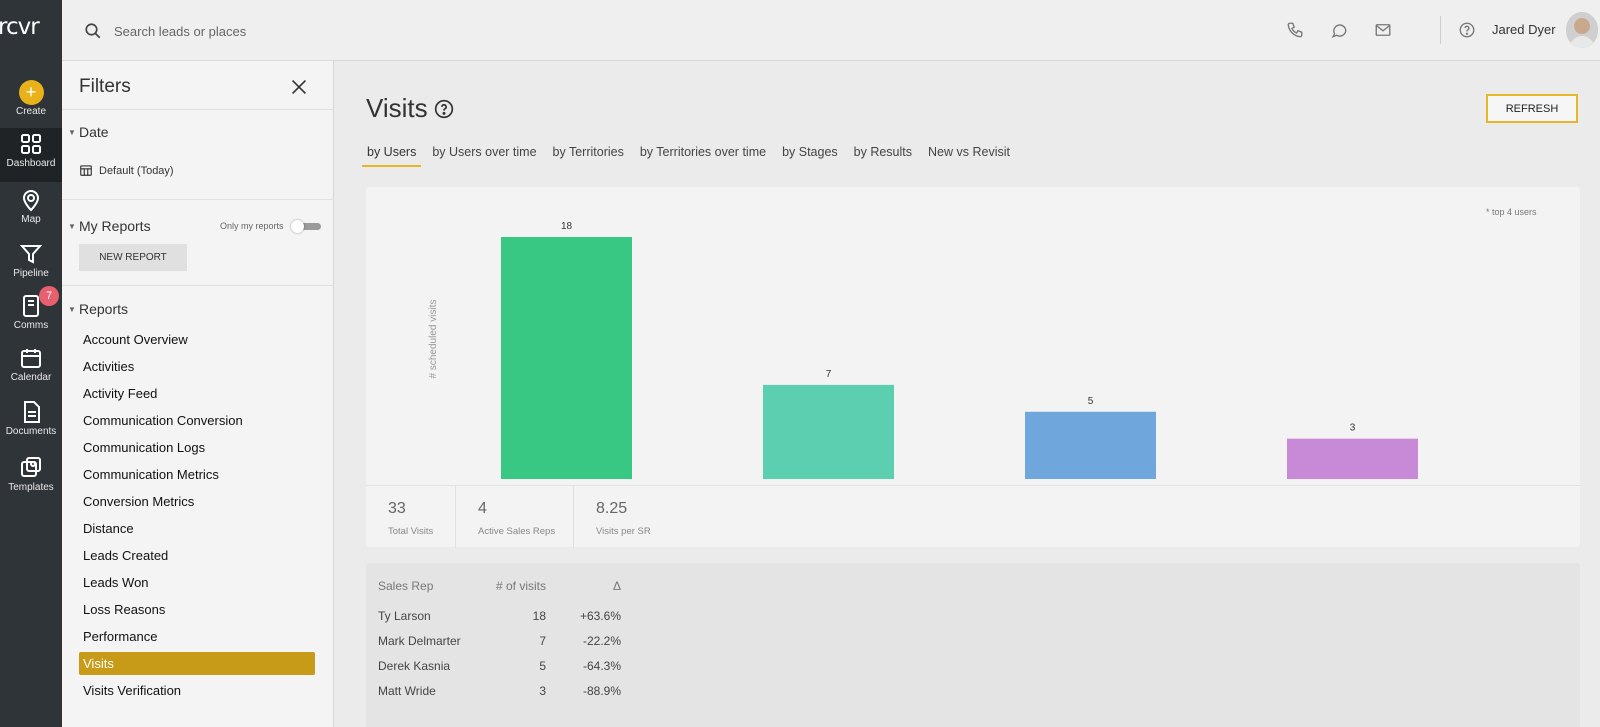  Describe the element at coordinates (612, 508) in the screenshot. I see `stat-value: 8.25` at that location.